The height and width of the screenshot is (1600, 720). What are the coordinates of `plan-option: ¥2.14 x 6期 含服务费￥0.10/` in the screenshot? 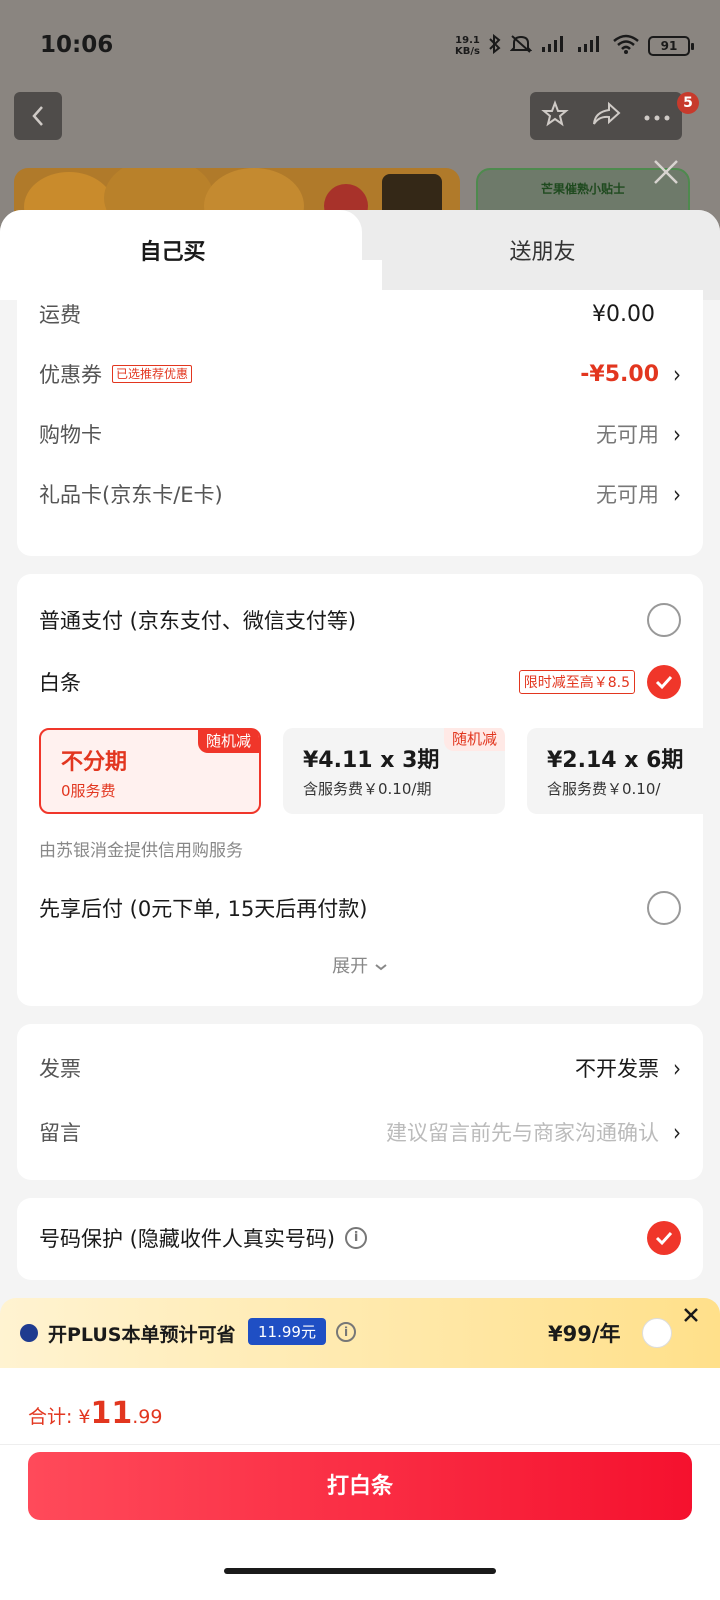 It's located at (615, 771).